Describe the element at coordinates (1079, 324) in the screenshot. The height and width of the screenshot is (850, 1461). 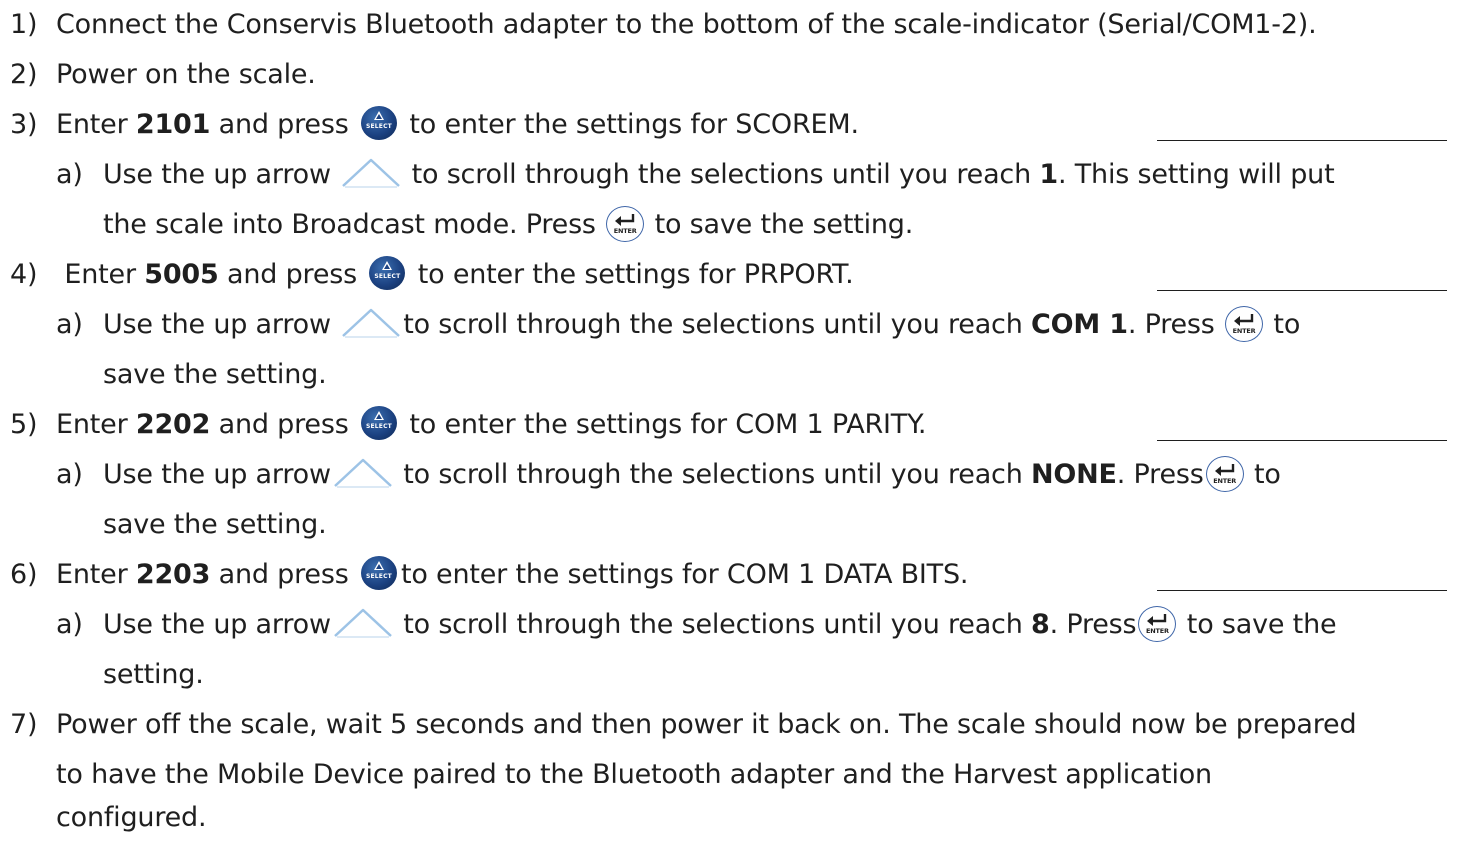
I see `target-value: COM 1` at that location.